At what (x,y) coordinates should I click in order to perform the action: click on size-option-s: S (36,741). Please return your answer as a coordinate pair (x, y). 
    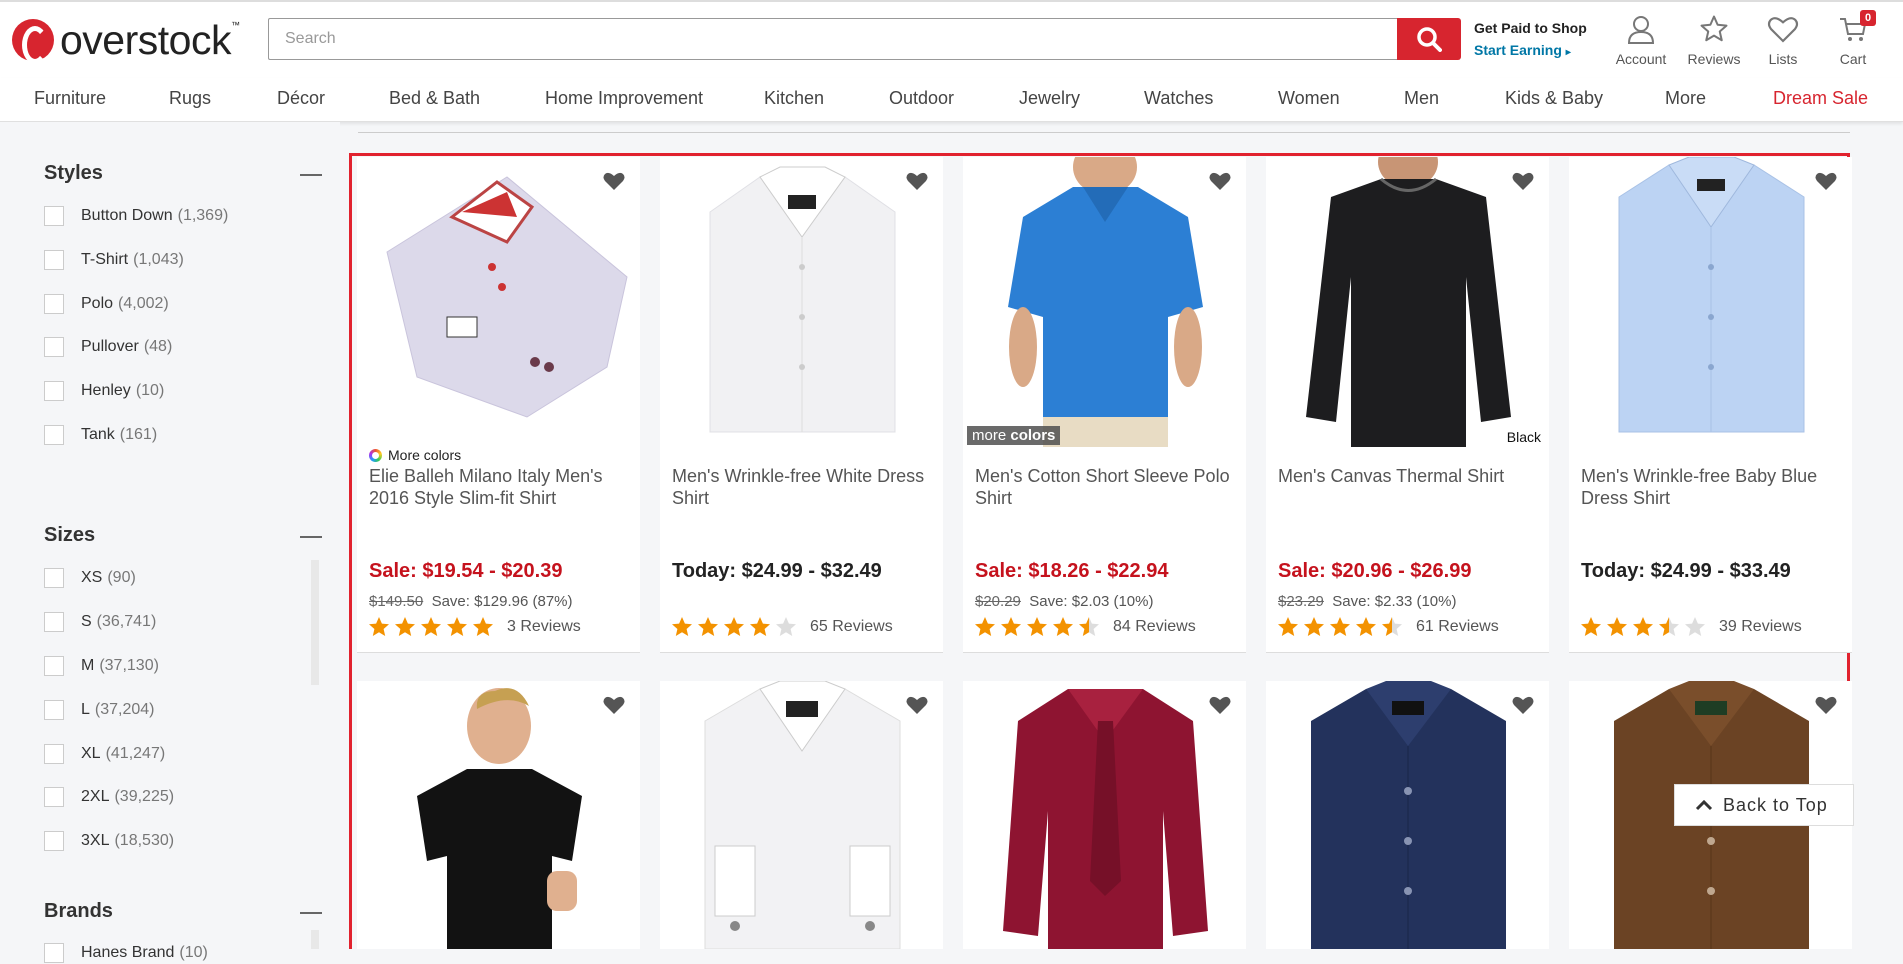
    Looking at the image, I should click on (100, 622).